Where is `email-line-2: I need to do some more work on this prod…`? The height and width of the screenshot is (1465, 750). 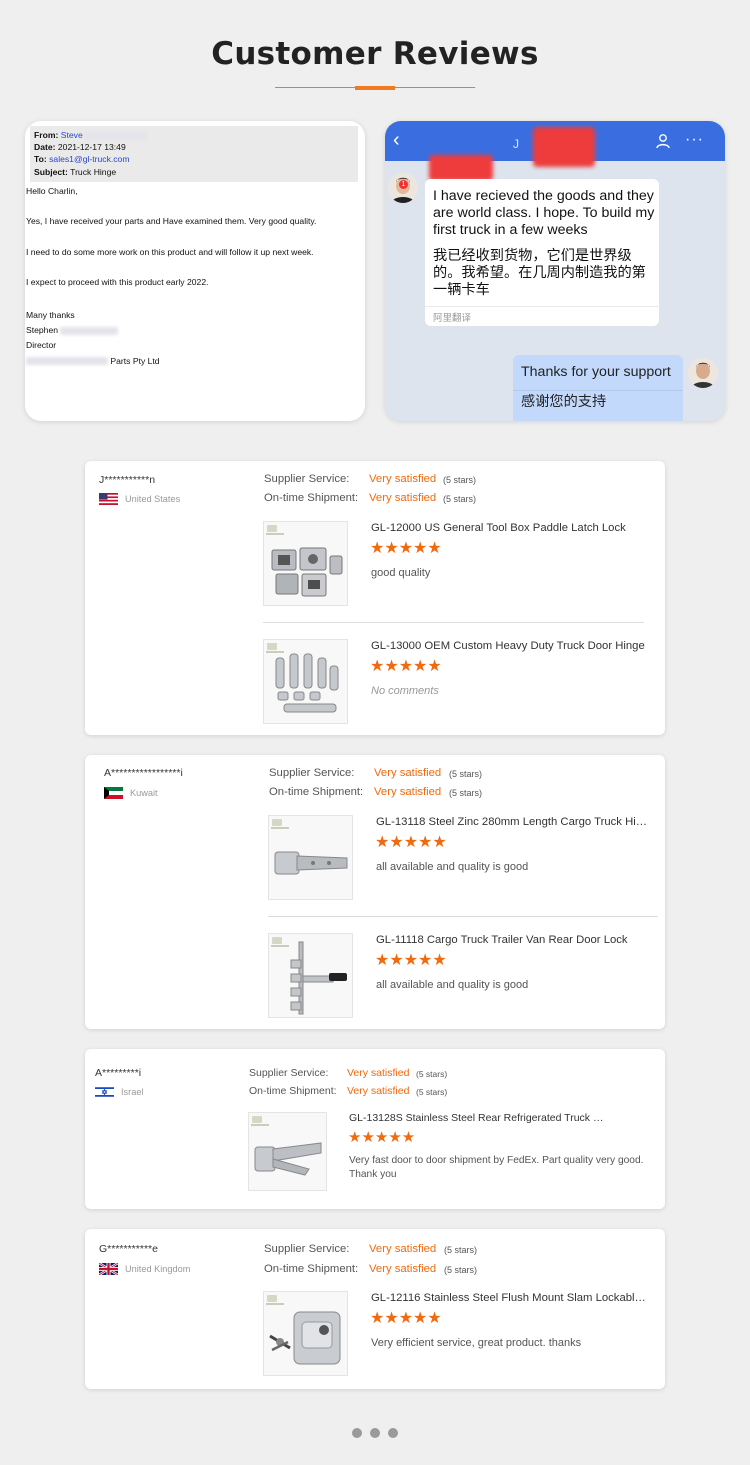
email-line-2: I need to do some more work on this prod… is located at coordinates (170, 251).